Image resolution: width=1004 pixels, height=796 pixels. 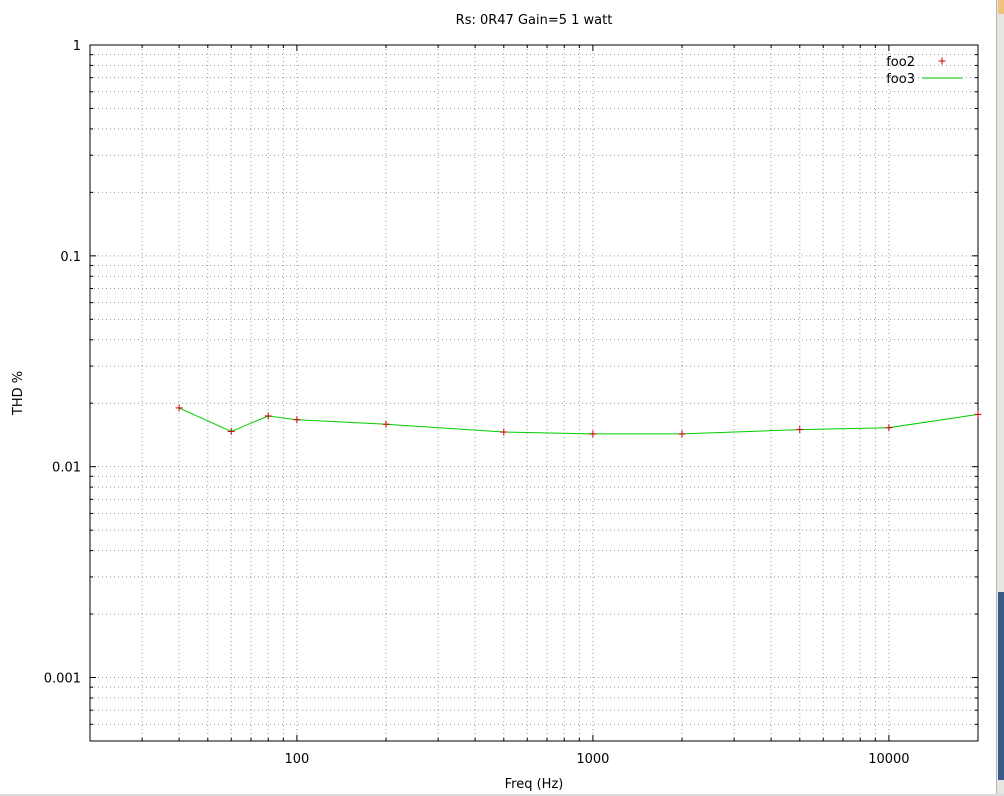 What do you see at coordinates (900, 79) in the screenshot?
I see `legend-label-foo3: foo3` at bounding box center [900, 79].